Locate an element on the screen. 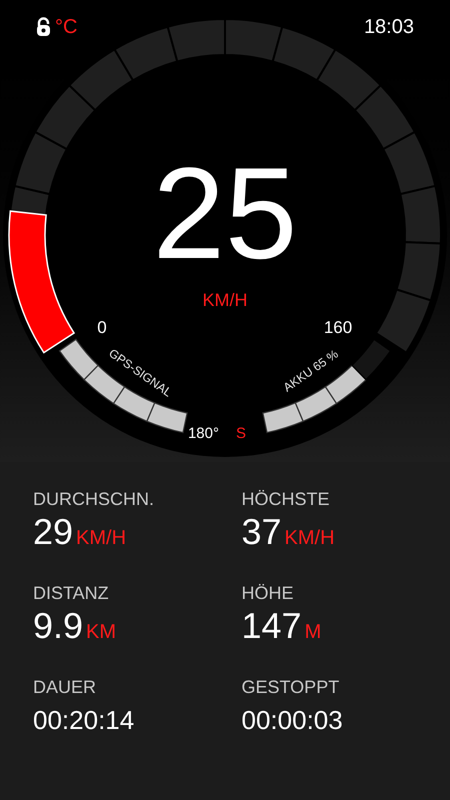 This screenshot has width=450, height=800. stat-value: 29 is located at coordinates (53, 532).